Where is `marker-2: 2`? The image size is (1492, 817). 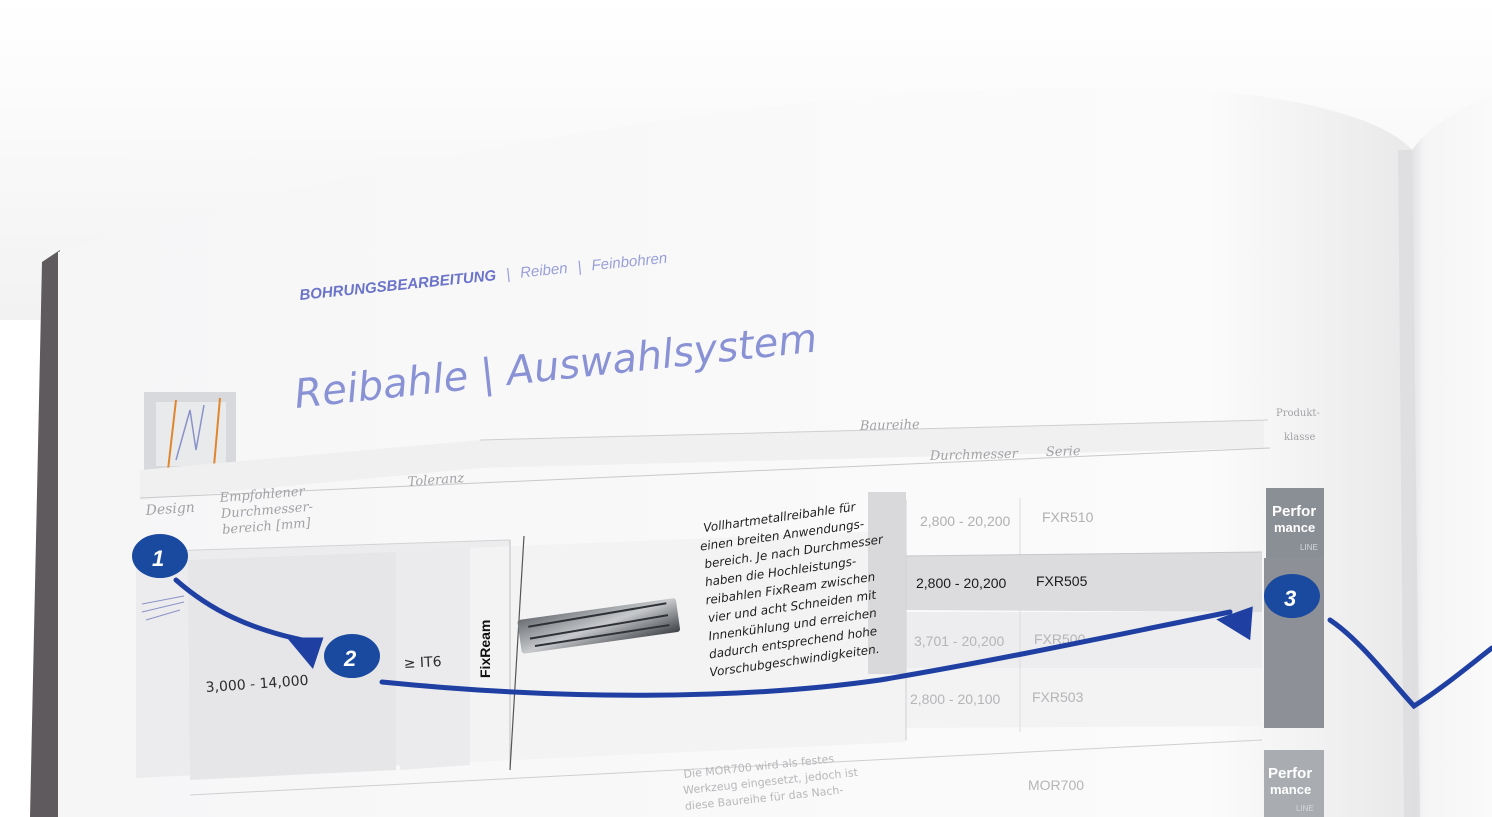
marker-2: 2 is located at coordinates (352, 656).